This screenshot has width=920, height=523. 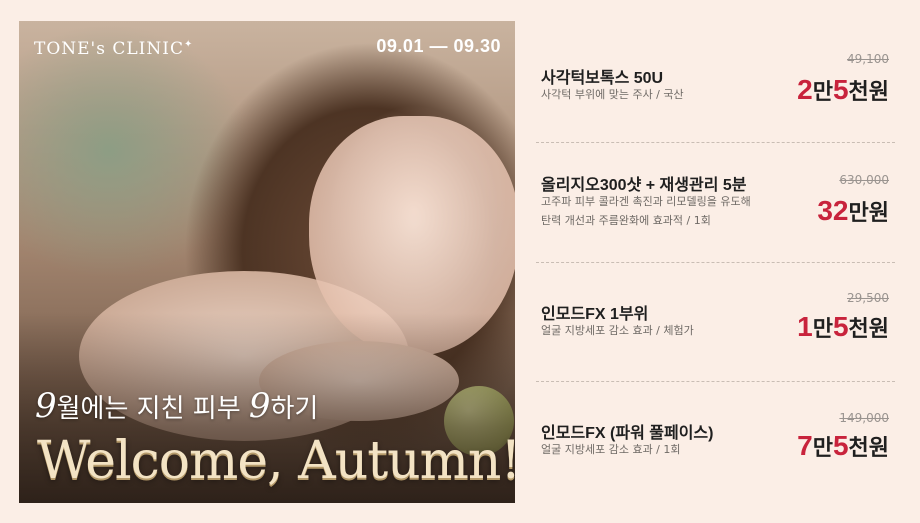 I want to click on welcome-headline: Welcome, Autumn!, so click(x=276, y=461).